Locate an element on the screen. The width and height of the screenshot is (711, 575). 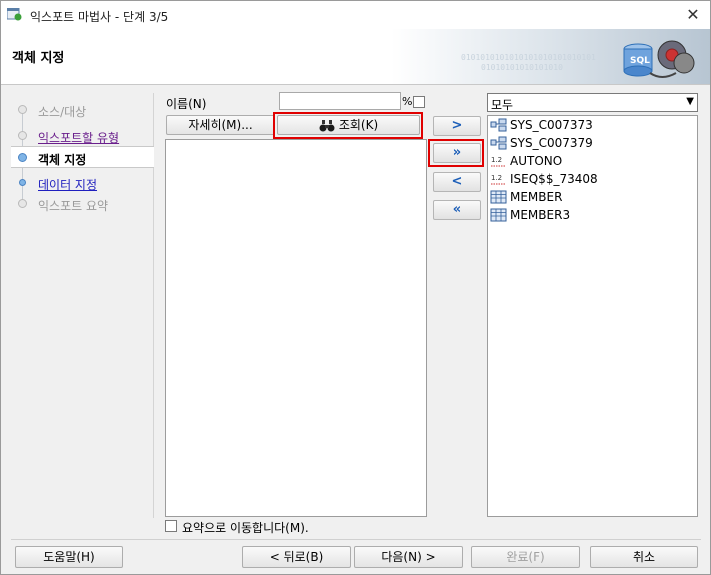
object-type-value: 모두 is located at coordinates (502, 105).